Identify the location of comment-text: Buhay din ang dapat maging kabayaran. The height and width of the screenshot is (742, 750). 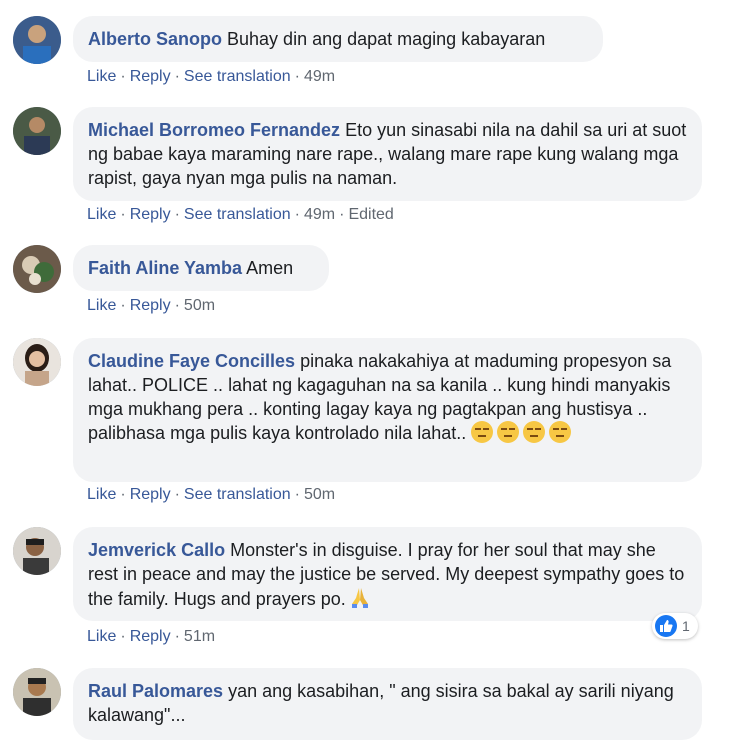
(386, 39).